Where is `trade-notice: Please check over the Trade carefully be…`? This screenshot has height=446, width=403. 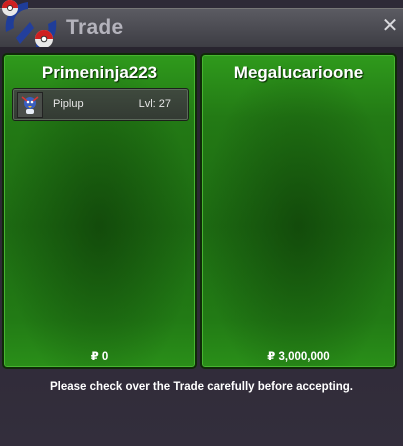
trade-notice: Please check over the Trade carefully be… is located at coordinates (201, 387).